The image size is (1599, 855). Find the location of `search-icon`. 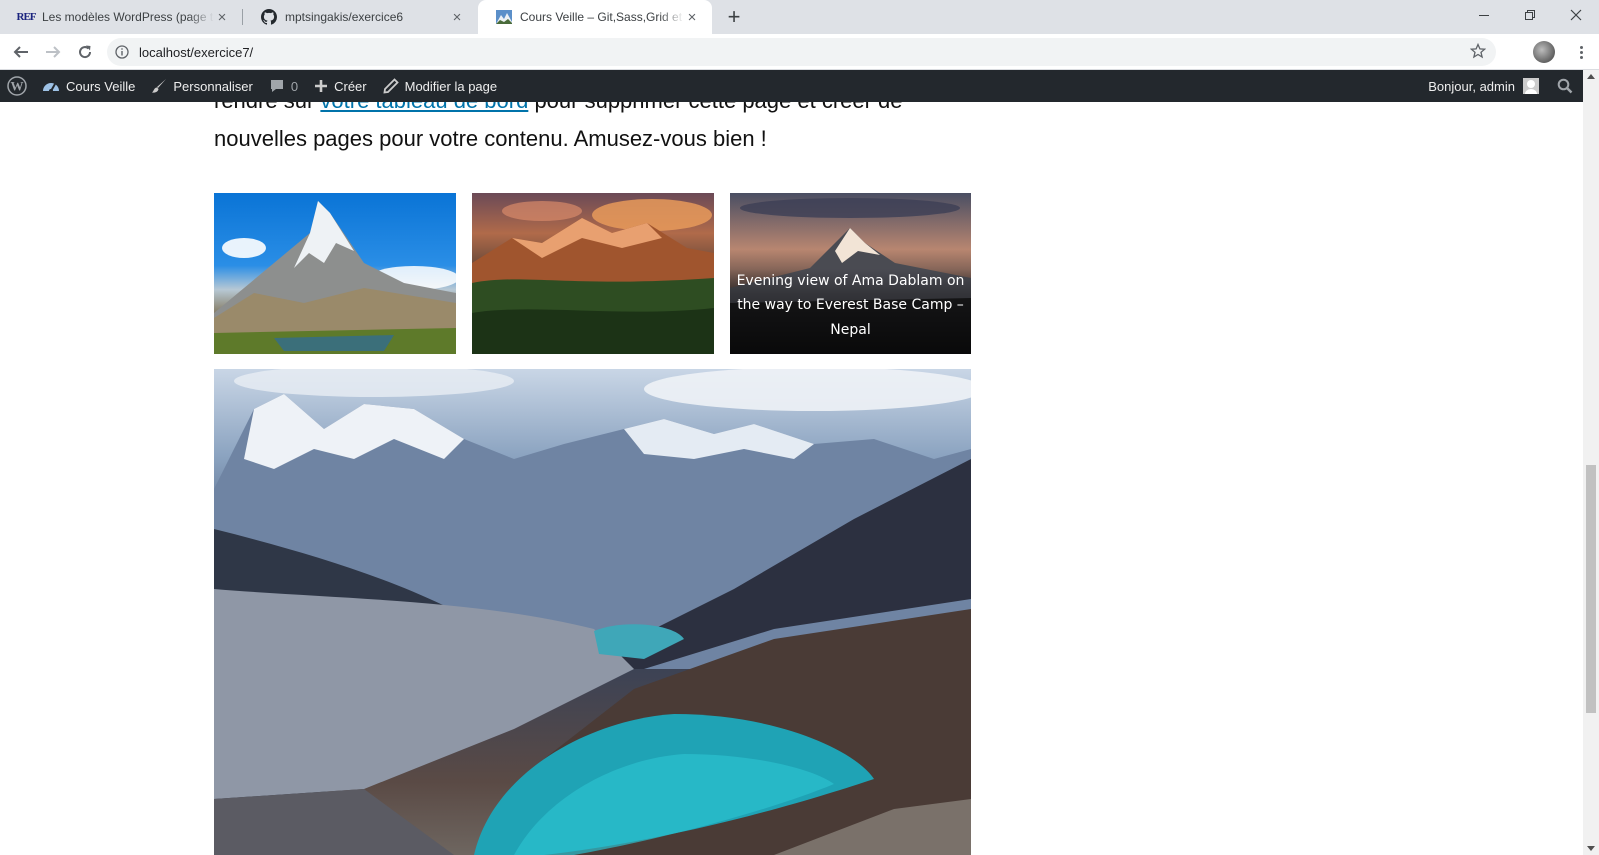

search-icon is located at coordinates (1565, 86).